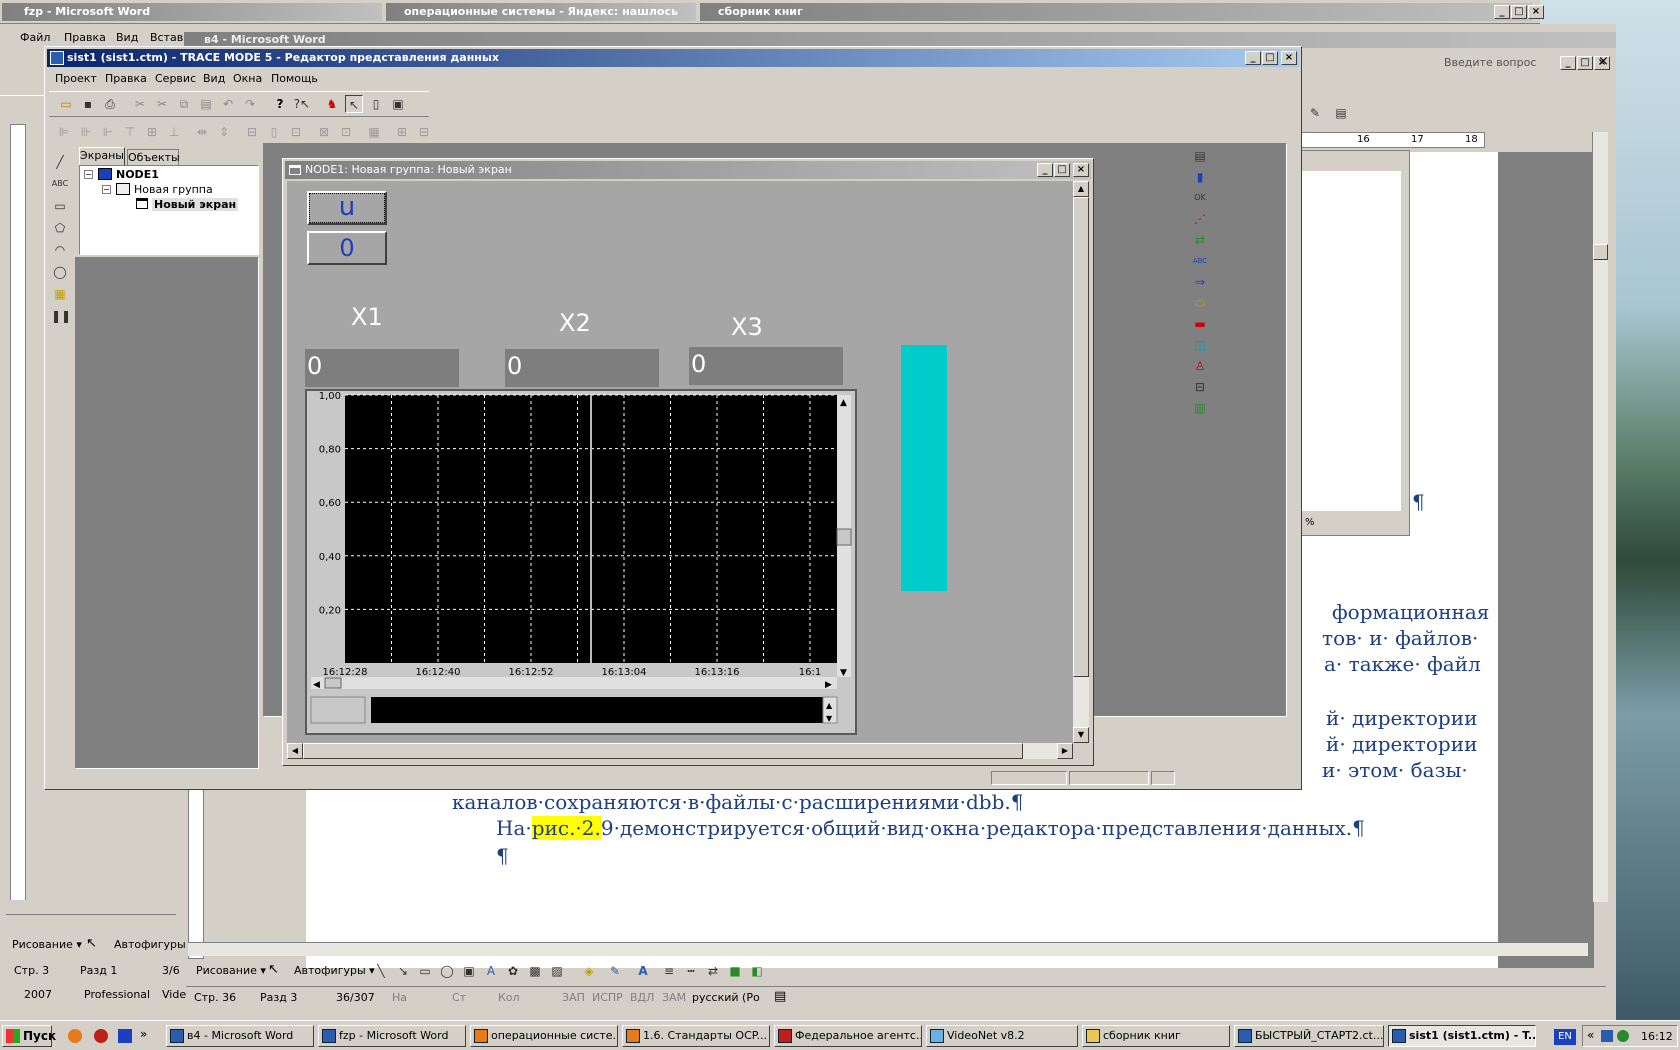 The height and width of the screenshot is (1050, 1680). Describe the element at coordinates (535, 971) in the screenshot. I see `clipart-icon: ▩` at that location.